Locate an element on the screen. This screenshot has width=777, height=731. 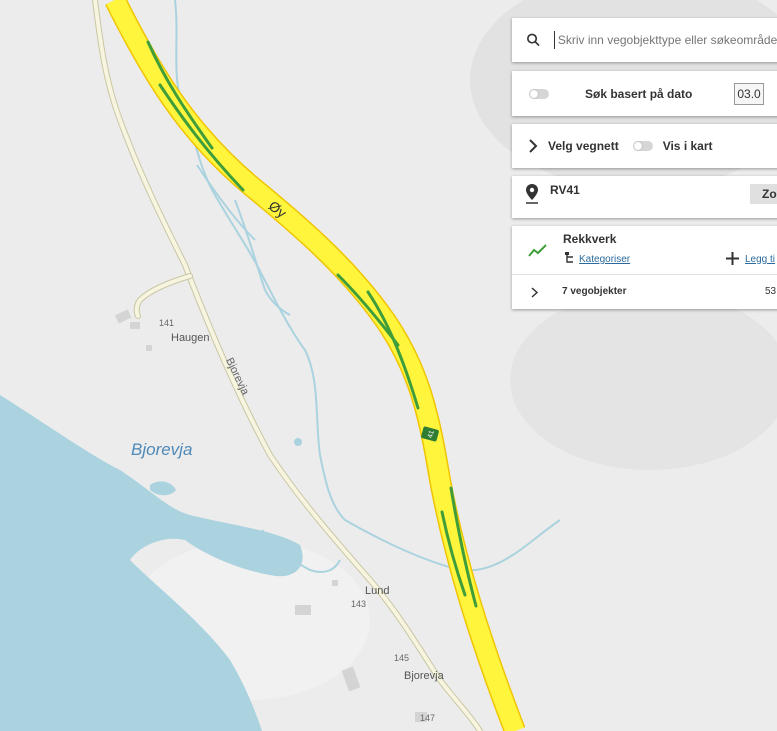
date-filter-panel: Søk basert på dato 03.0 is located at coordinates (644, 93).